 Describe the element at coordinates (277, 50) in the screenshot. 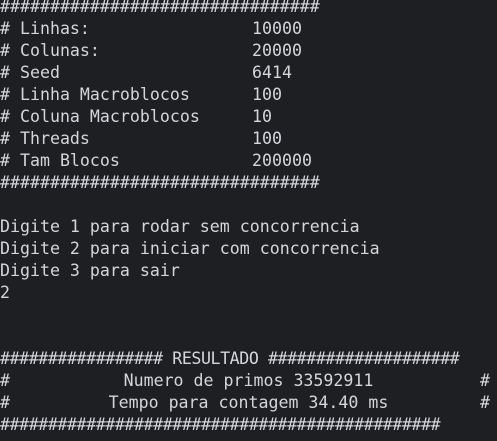

I see `config-value: 20000` at that location.